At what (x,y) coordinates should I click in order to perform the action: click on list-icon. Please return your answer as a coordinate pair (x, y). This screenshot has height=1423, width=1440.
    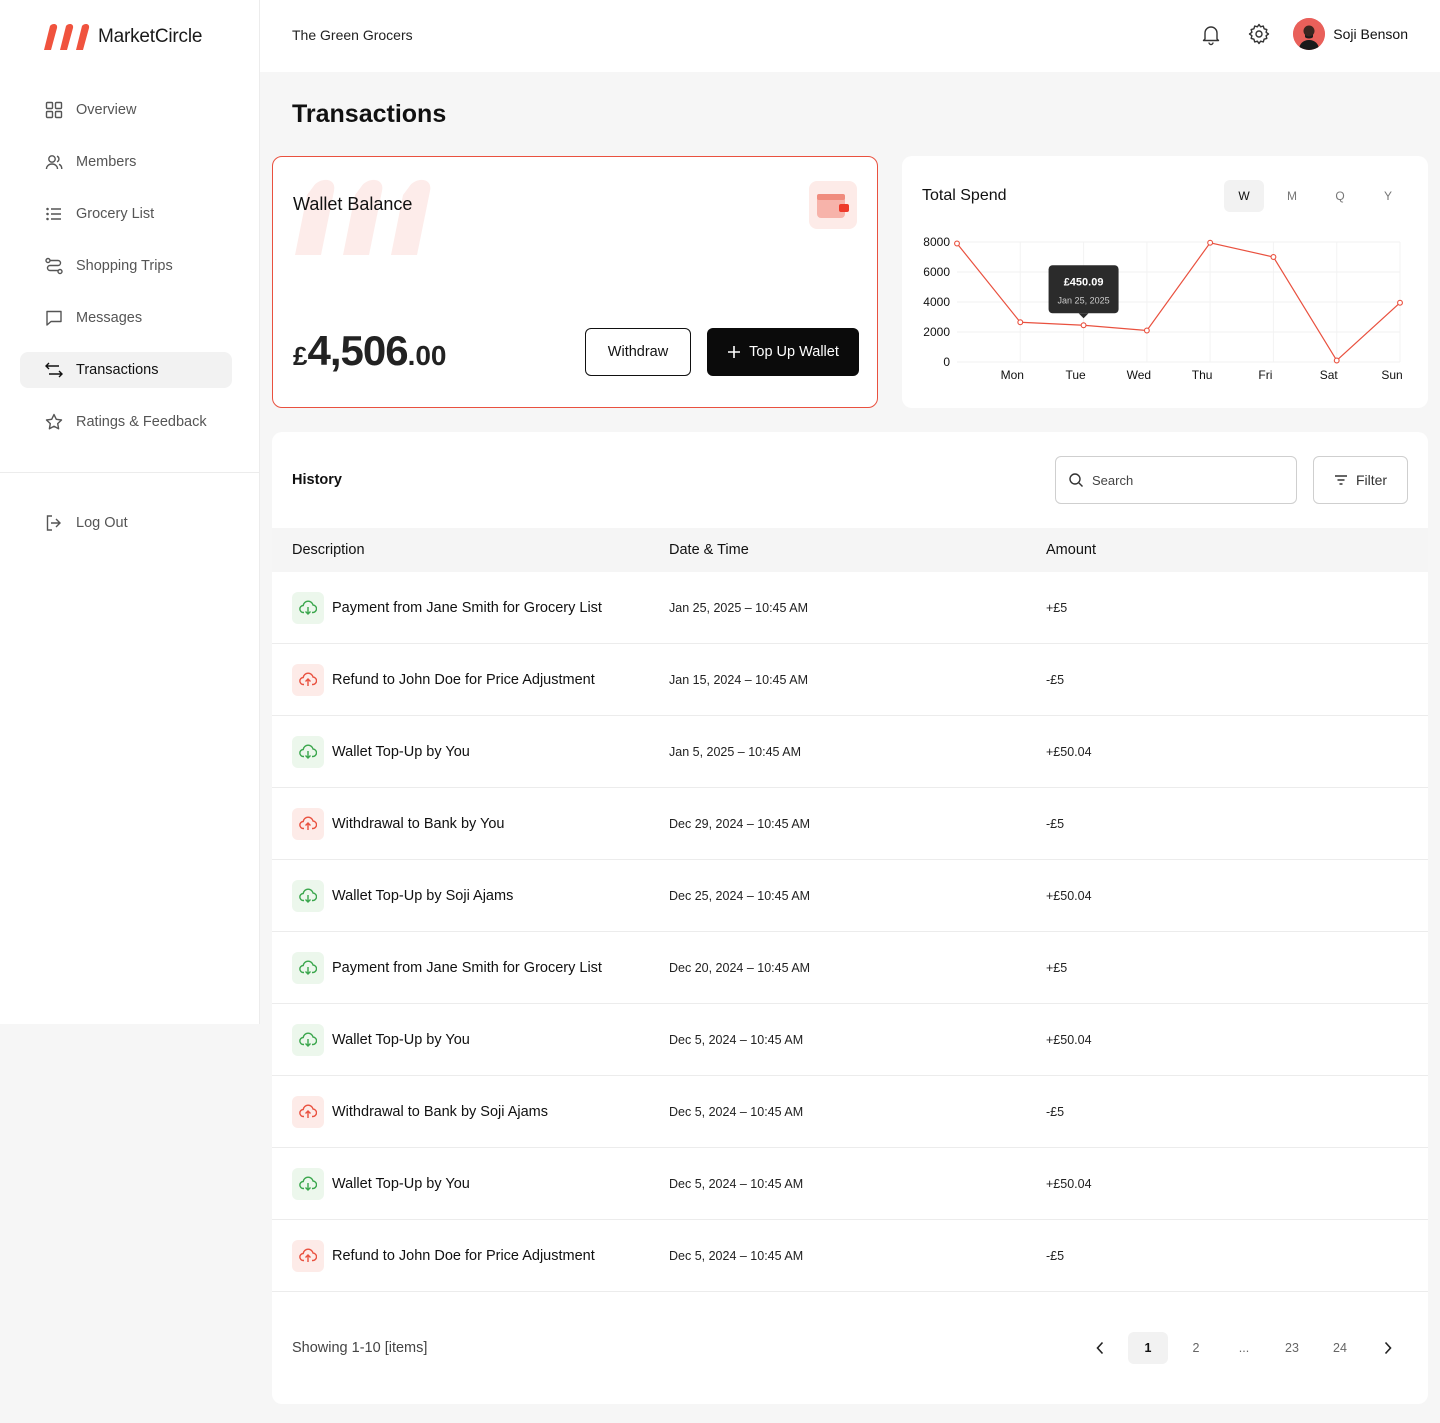
    Looking at the image, I should click on (53, 214).